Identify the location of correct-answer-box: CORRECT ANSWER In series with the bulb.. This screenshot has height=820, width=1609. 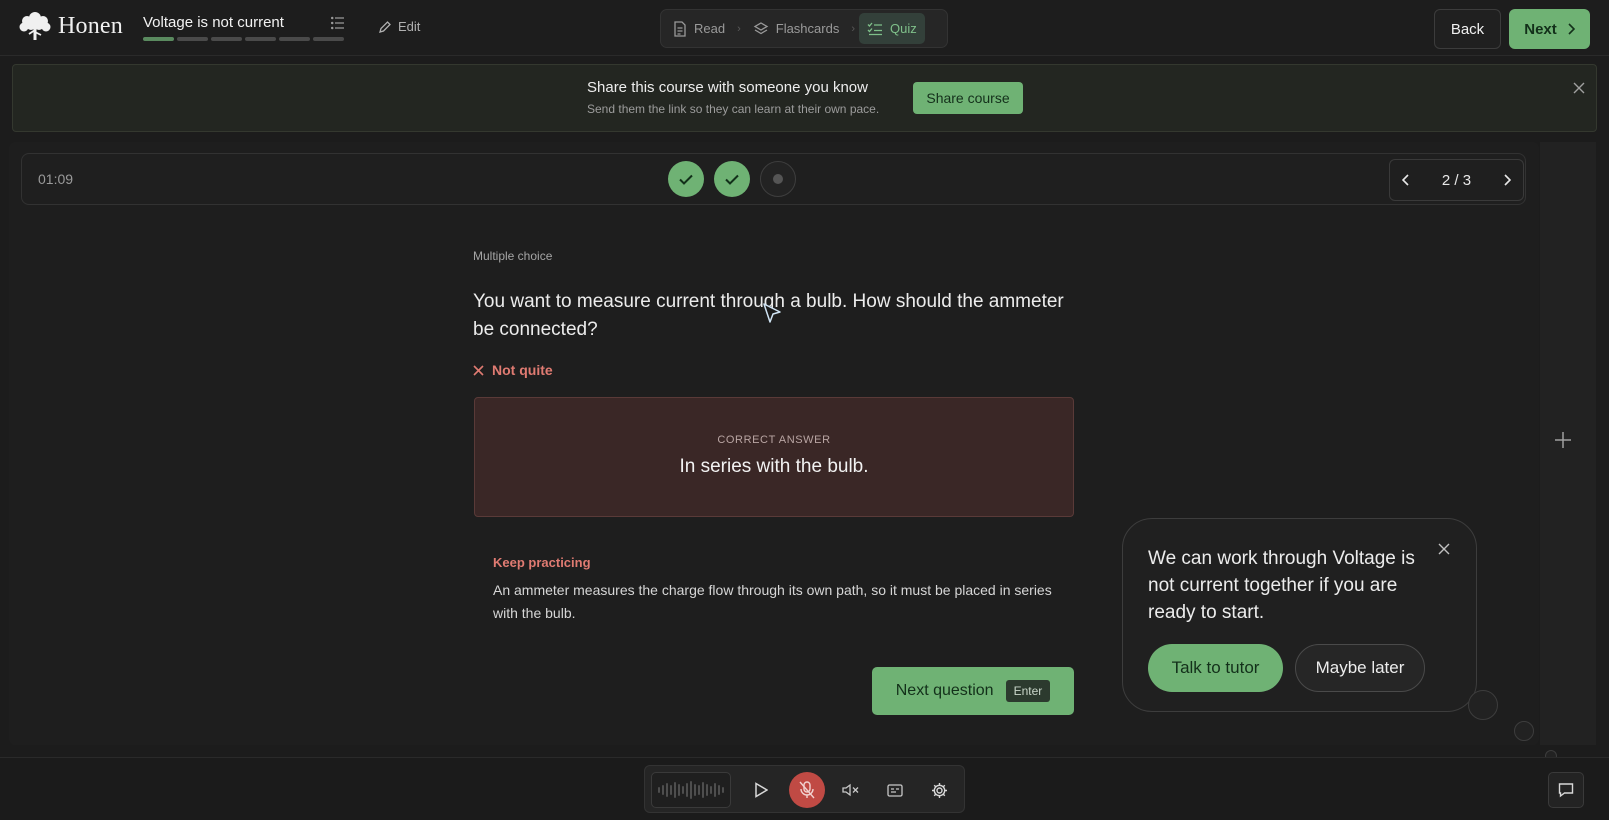
(774, 457).